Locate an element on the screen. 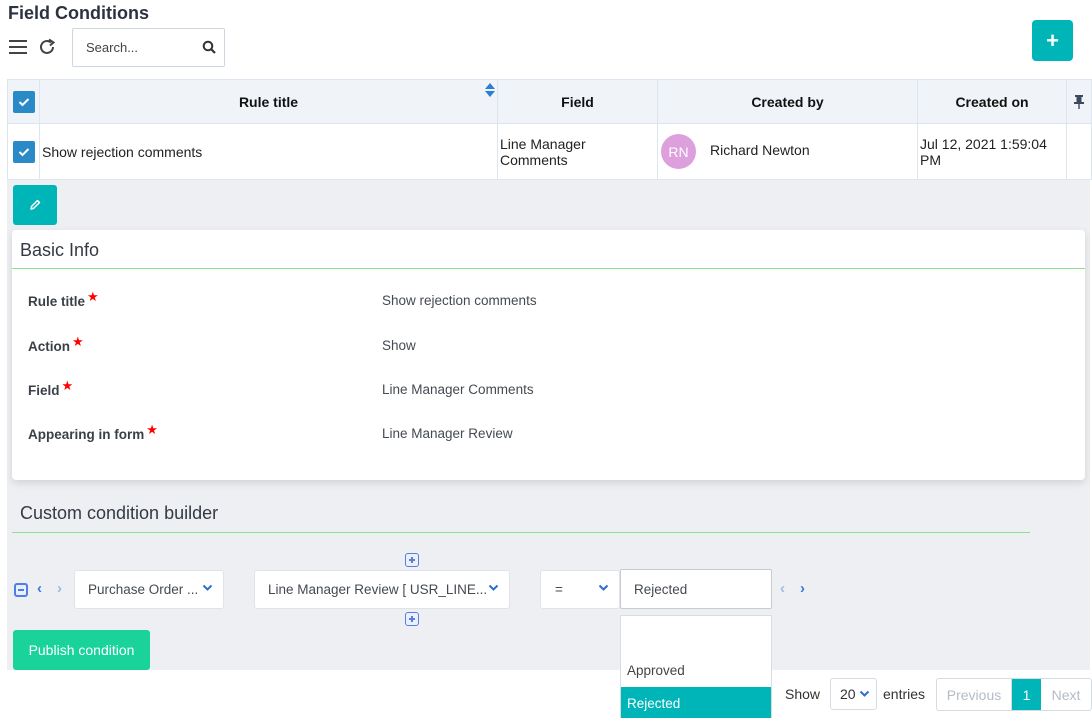  cell-created-by: RN Richard Newton is located at coordinates (788, 151).